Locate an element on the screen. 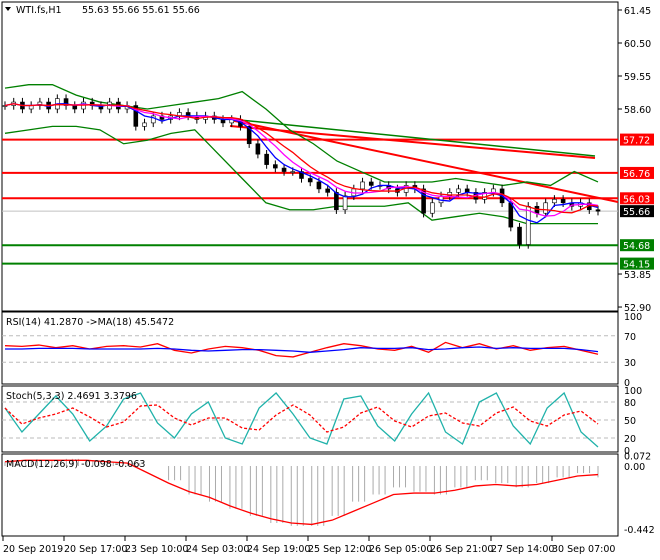 The width and height of the screenshot is (660, 560). stoch-axis-label: 100 is located at coordinates (633, 391).